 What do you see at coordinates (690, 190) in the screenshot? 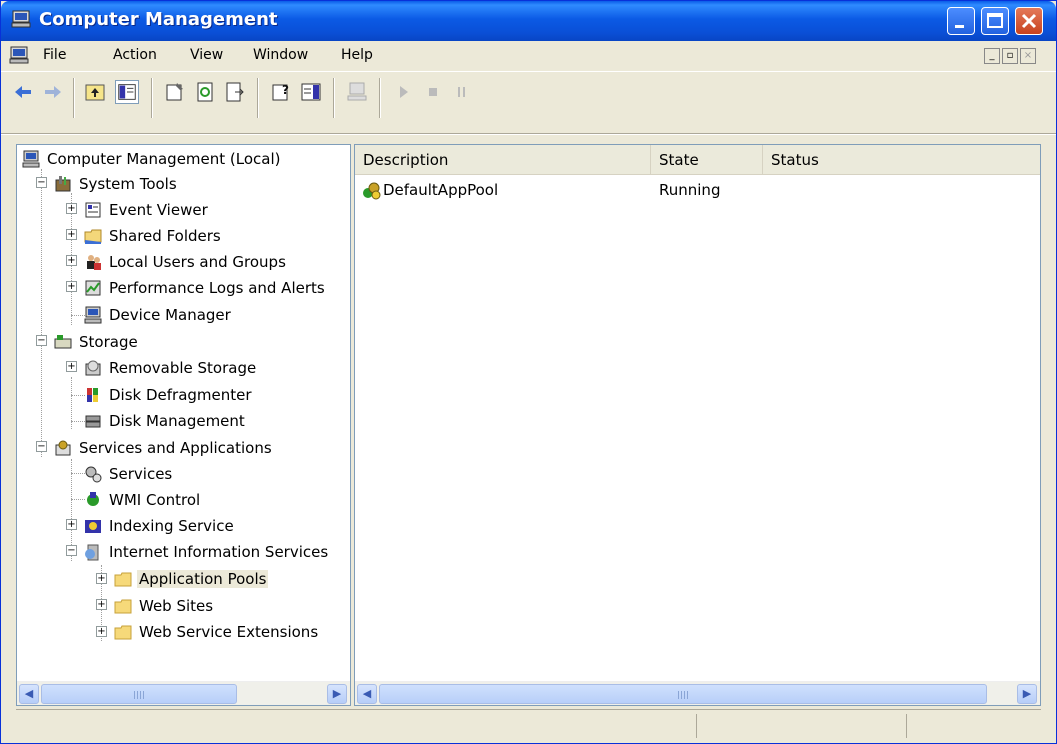
I see `cell-state: Running` at bounding box center [690, 190].